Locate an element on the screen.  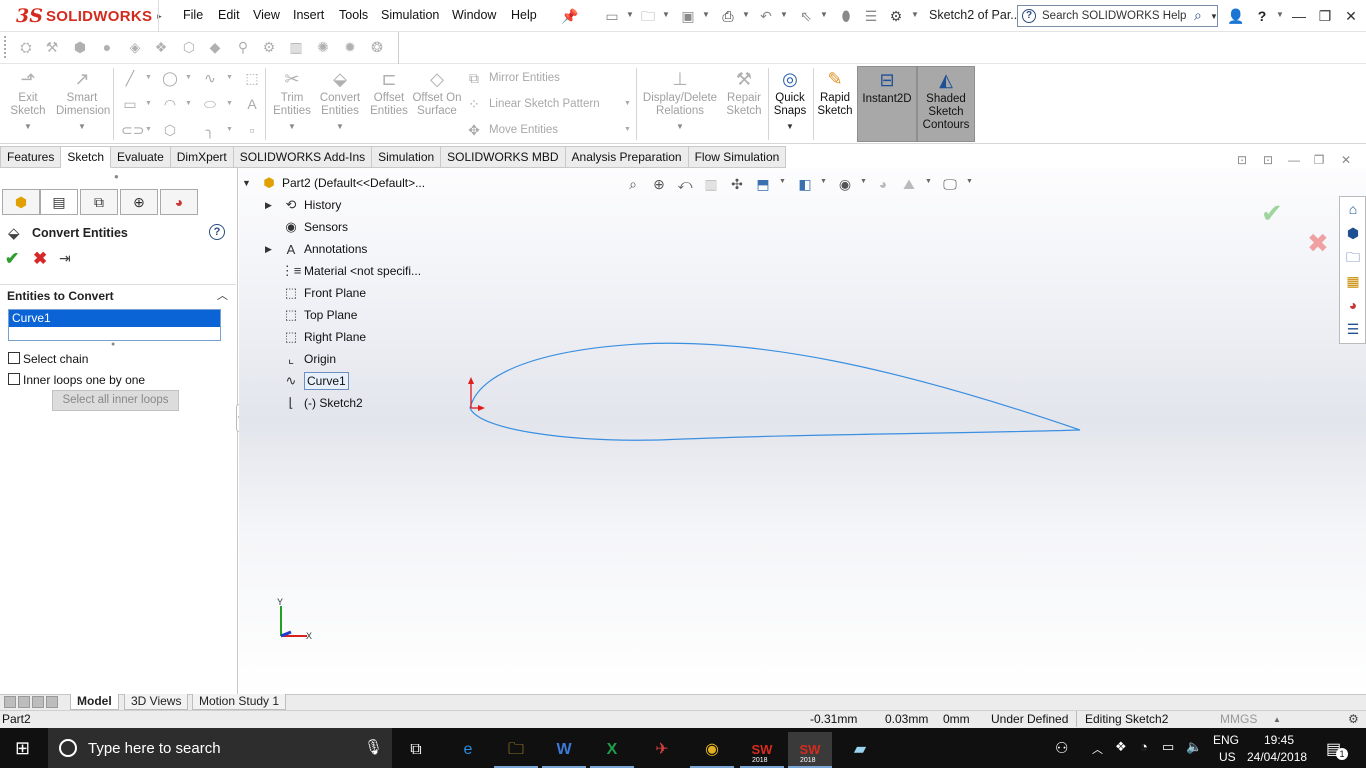
people-icon: ⚇ is located at coordinates (1061, 748).